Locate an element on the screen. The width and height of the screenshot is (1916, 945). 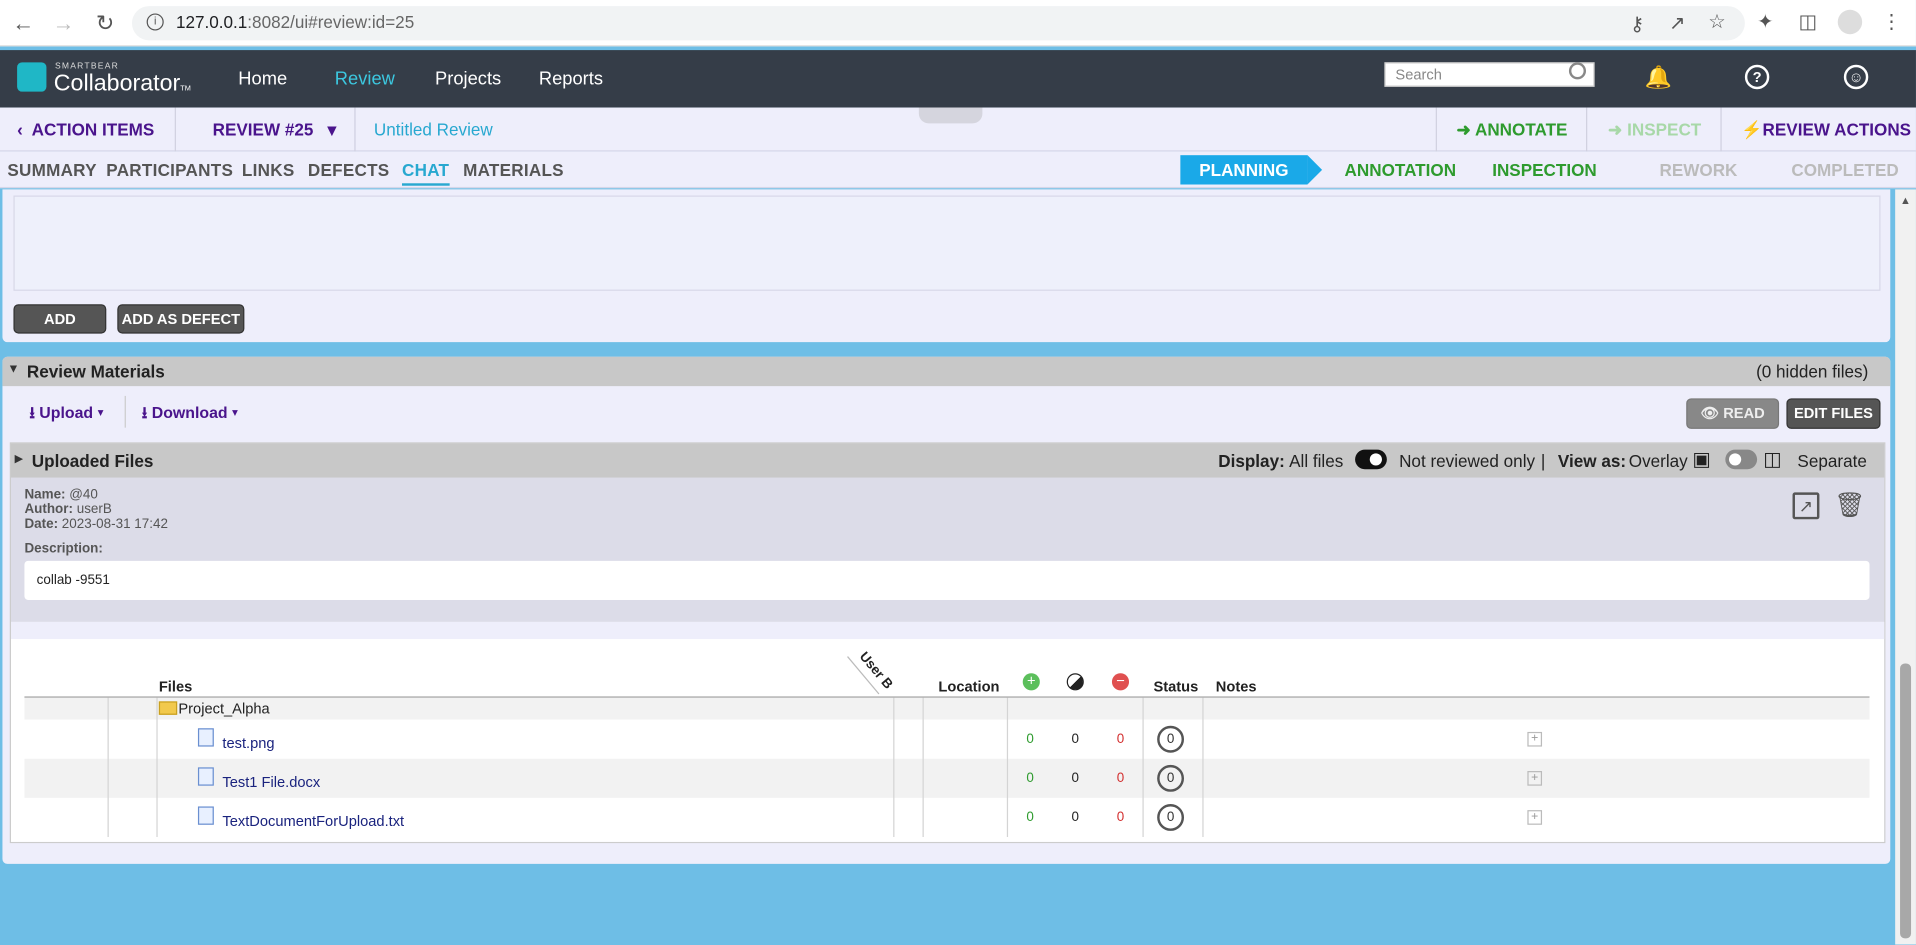
table-row: TextDocumentForUpload.txt 0 0 0 0 + is located at coordinates (947, 817).